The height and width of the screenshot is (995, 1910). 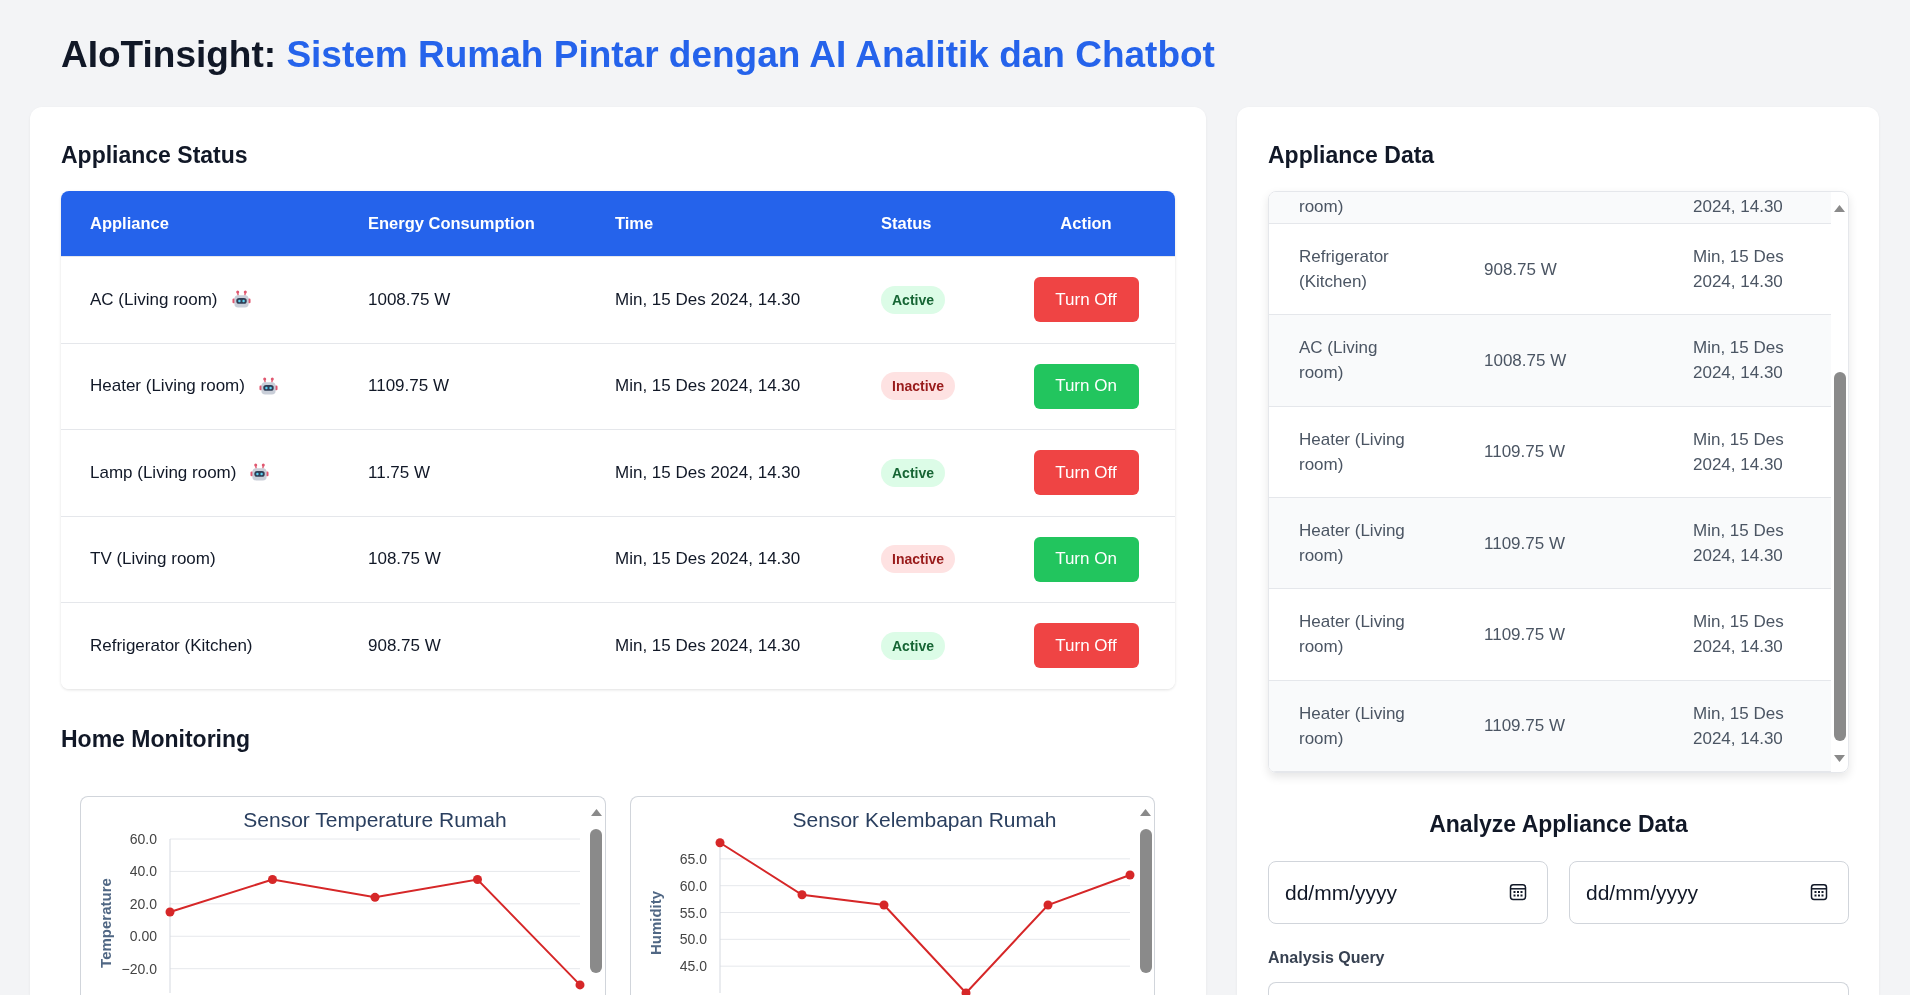 What do you see at coordinates (143, 935) in the screenshot?
I see `axis-tick-label: 0.00` at bounding box center [143, 935].